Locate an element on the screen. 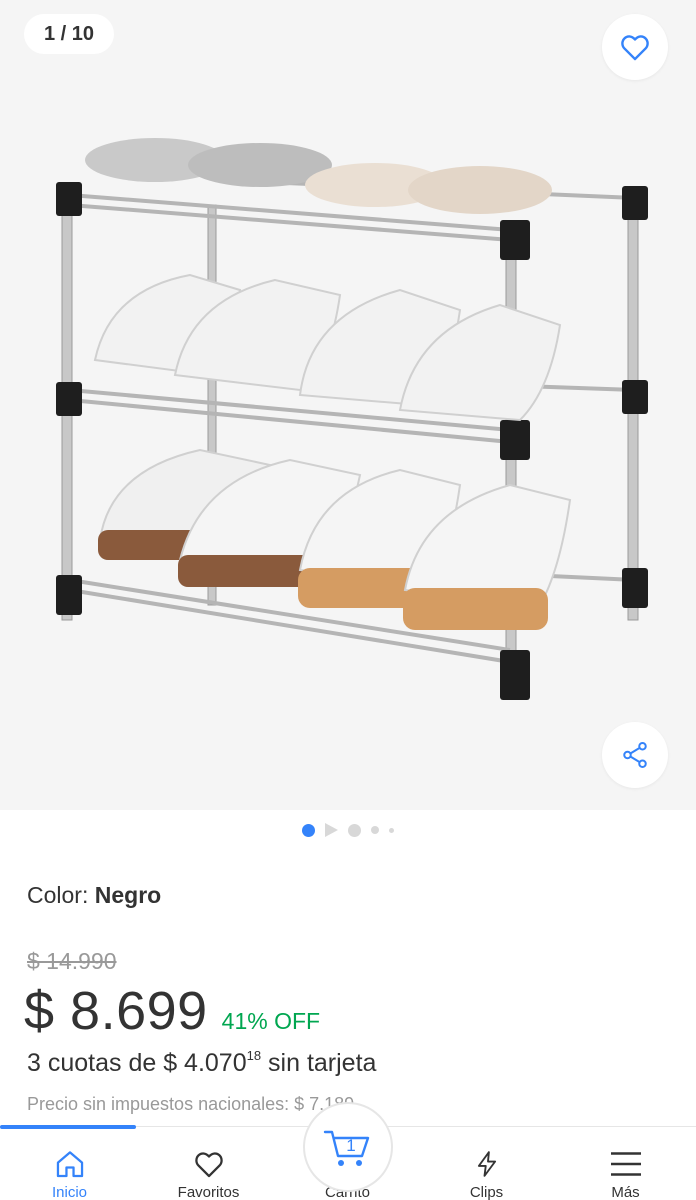 The width and height of the screenshot is (696, 1200). image-counter: 1 / 10 is located at coordinates (69, 34).